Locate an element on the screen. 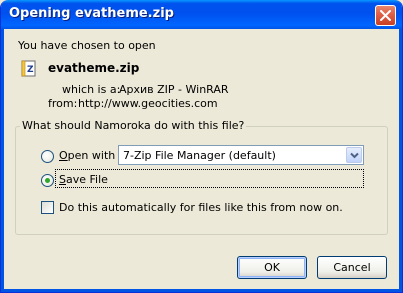 Image resolution: width=403 pixels, height=293 pixels. open-with-label: Open with is located at coordinates (87, 155).